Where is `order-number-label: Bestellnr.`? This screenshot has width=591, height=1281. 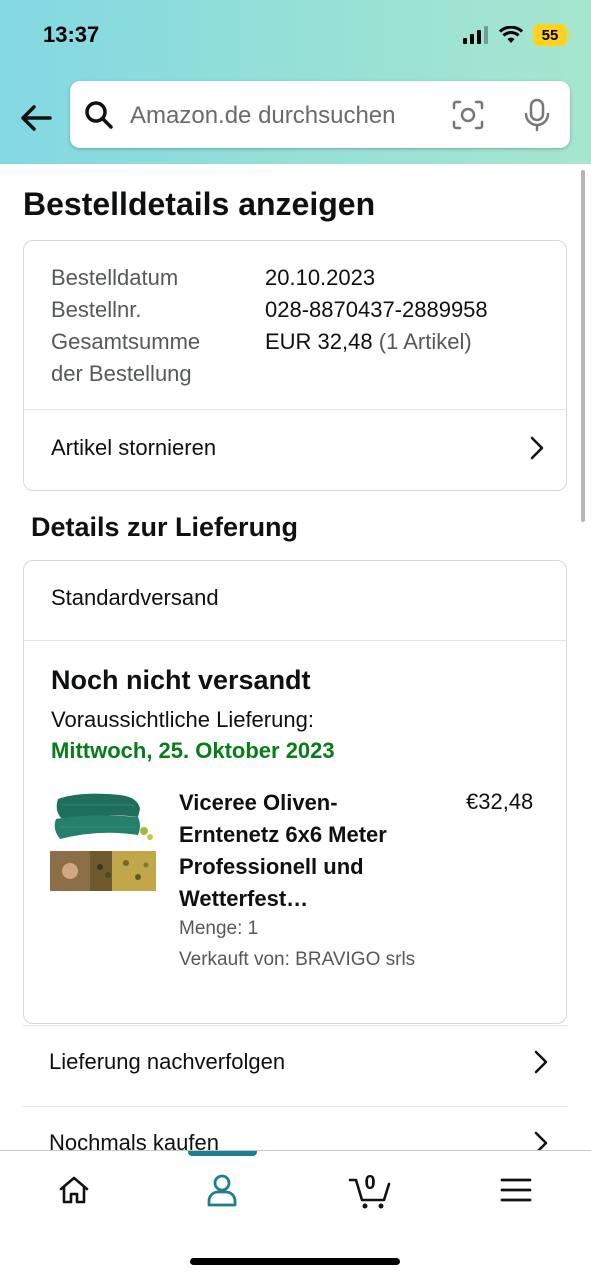 order-number-label: Bestellnr. is located at coordinates (96, 309).